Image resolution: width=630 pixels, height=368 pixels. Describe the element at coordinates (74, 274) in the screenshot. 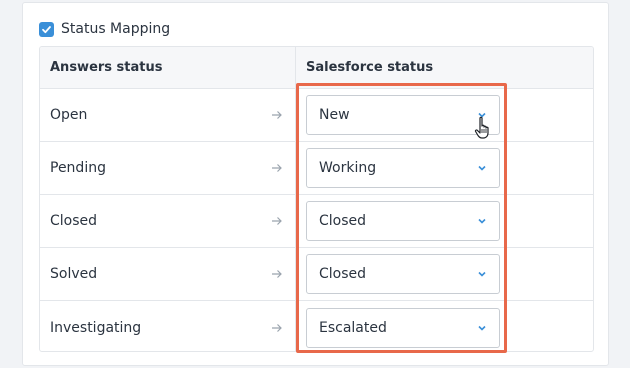

I see `answers-status-label: Solved` at that location.